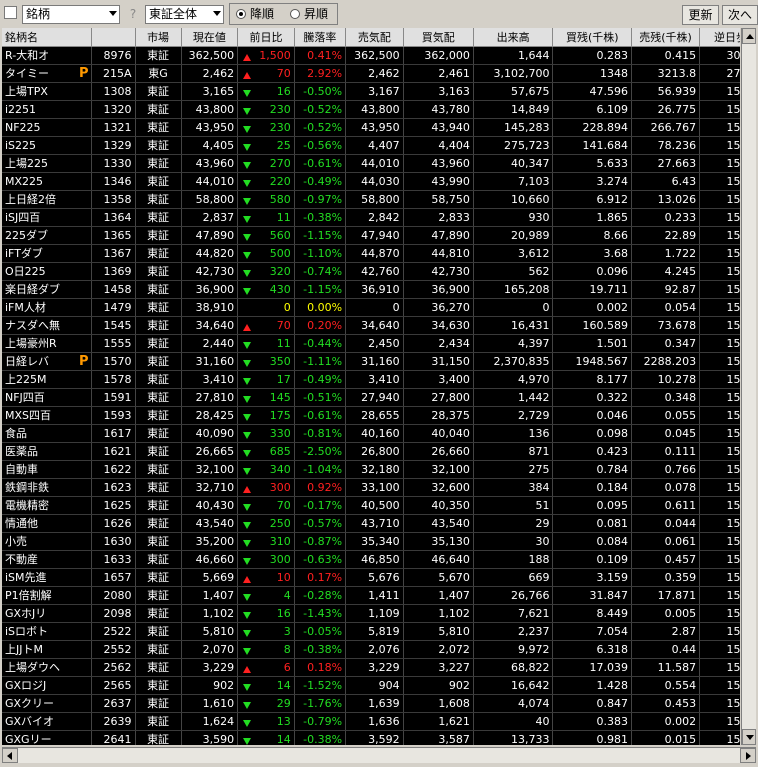 The height and width of the screenshot is (767, 758). What do you see at coordinates (71, 14) in the screenshot?
I see `symbol-field: 銘柄` at bounding box center [71, 14].